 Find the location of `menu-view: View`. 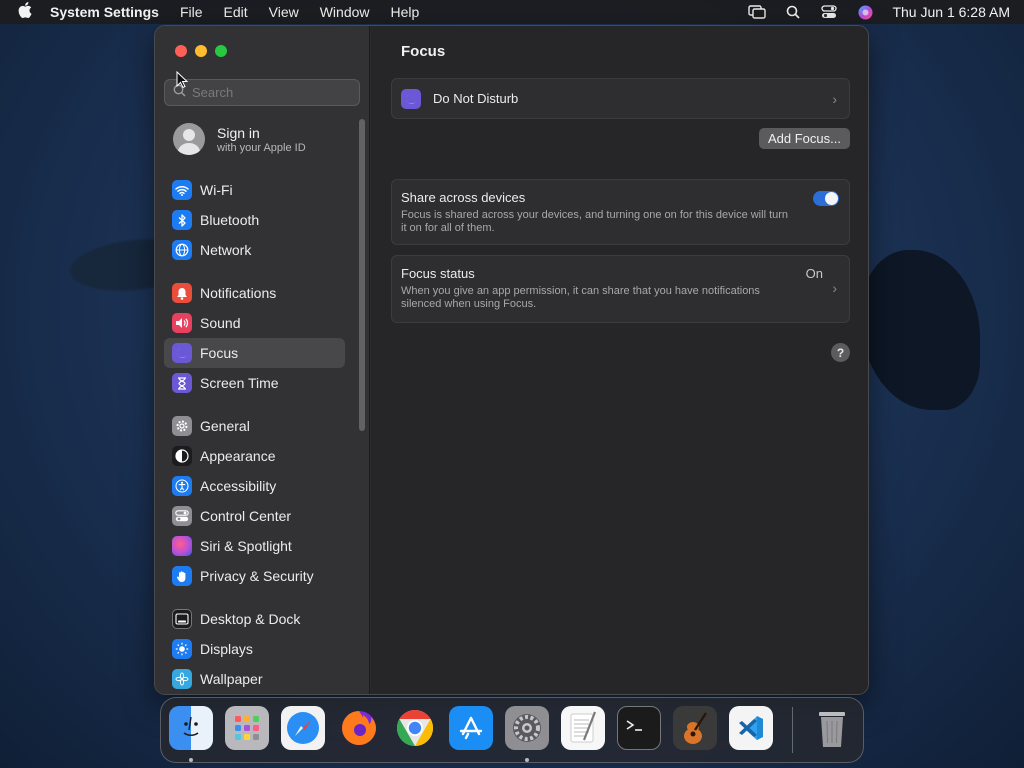

menu-view: View is located at coordinates (284, 12).